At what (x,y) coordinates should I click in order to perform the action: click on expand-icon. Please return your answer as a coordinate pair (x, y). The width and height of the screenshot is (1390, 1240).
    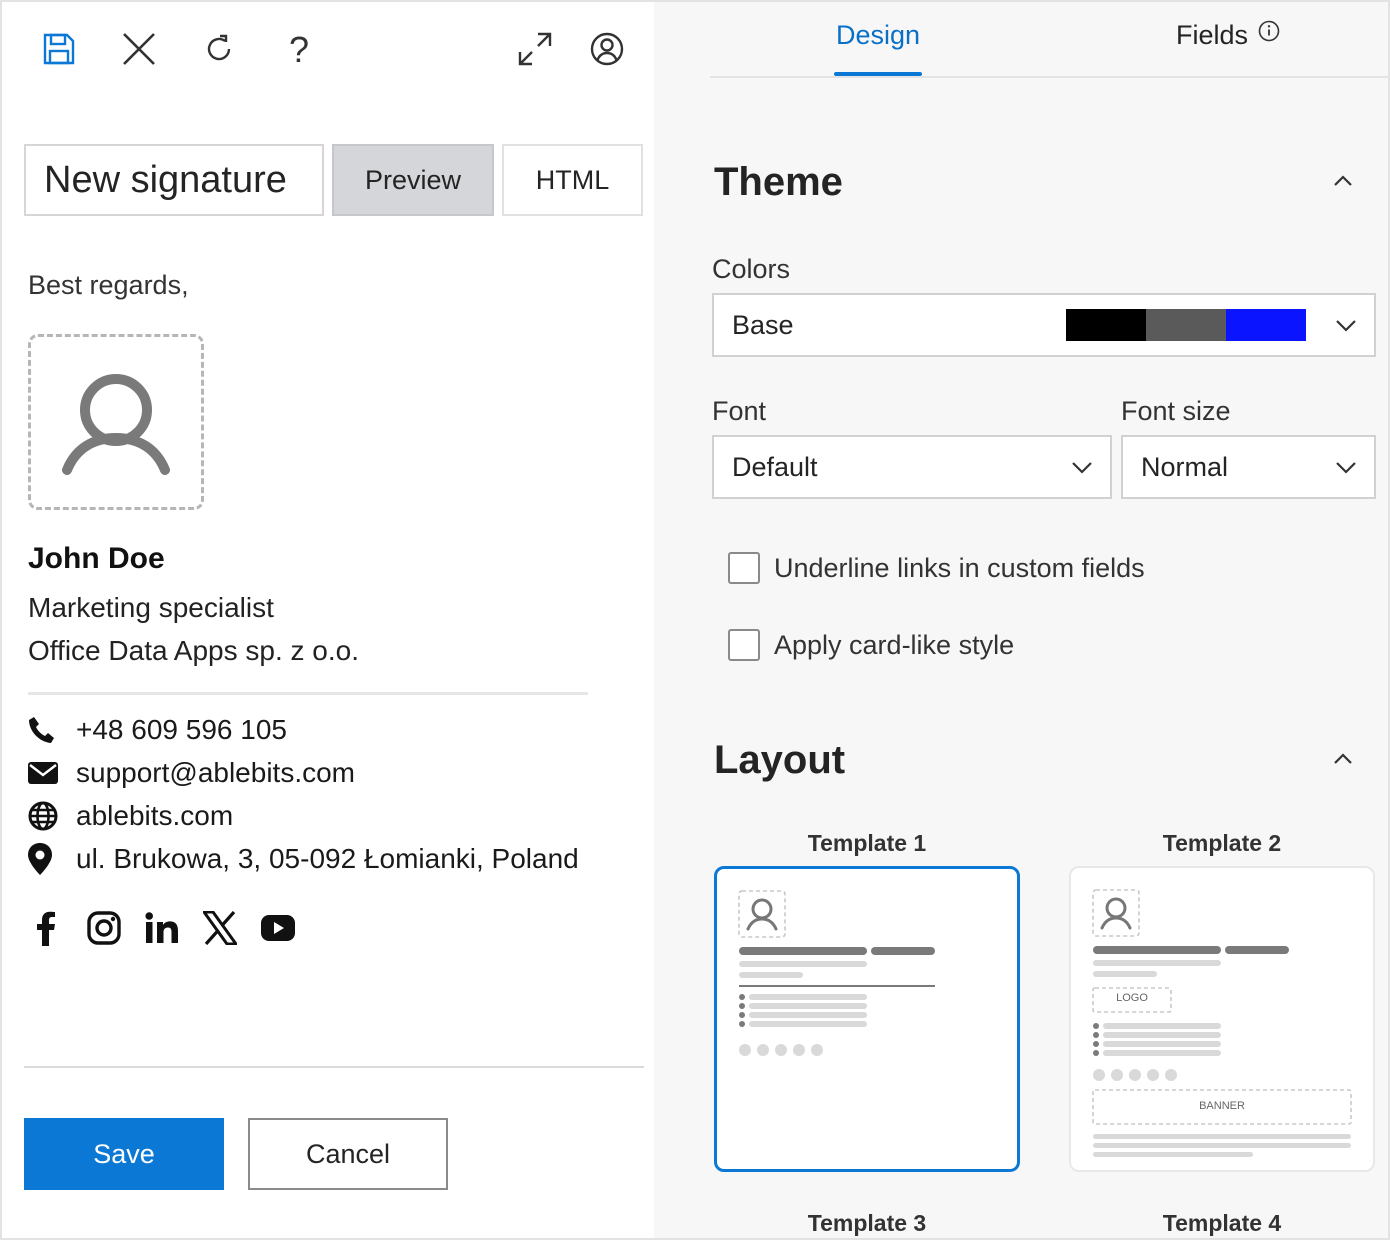
    Looking at the image, I should click on (535, 49).